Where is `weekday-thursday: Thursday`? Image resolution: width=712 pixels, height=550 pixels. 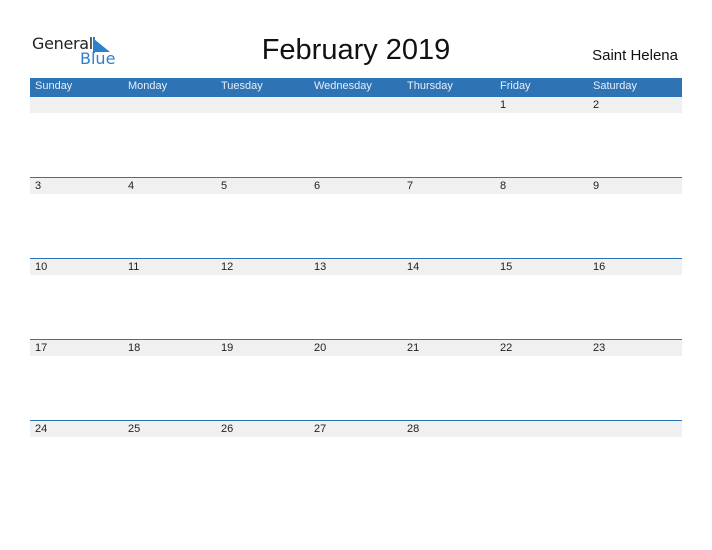 weekday-thursday: Thursday is located at coordinates (430, 86).